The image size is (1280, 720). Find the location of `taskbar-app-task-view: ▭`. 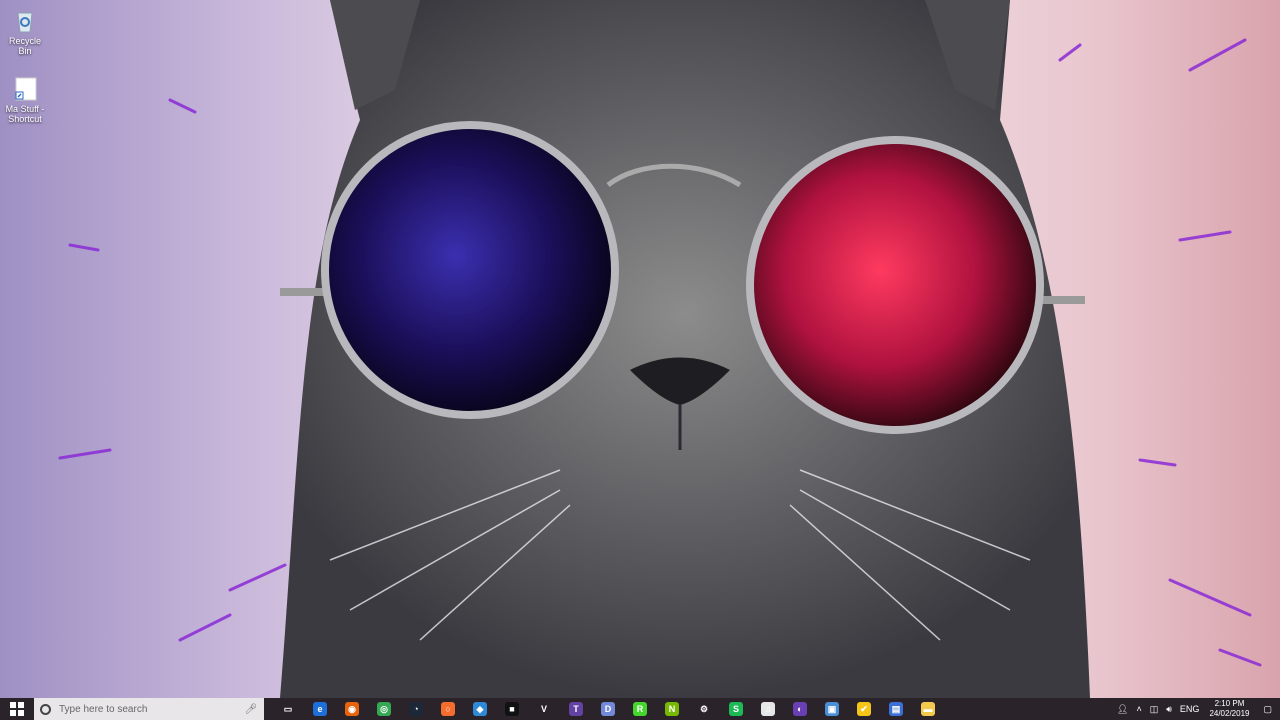

taskbar-app-task-view: ▭ is located at coordinates (288, 709).